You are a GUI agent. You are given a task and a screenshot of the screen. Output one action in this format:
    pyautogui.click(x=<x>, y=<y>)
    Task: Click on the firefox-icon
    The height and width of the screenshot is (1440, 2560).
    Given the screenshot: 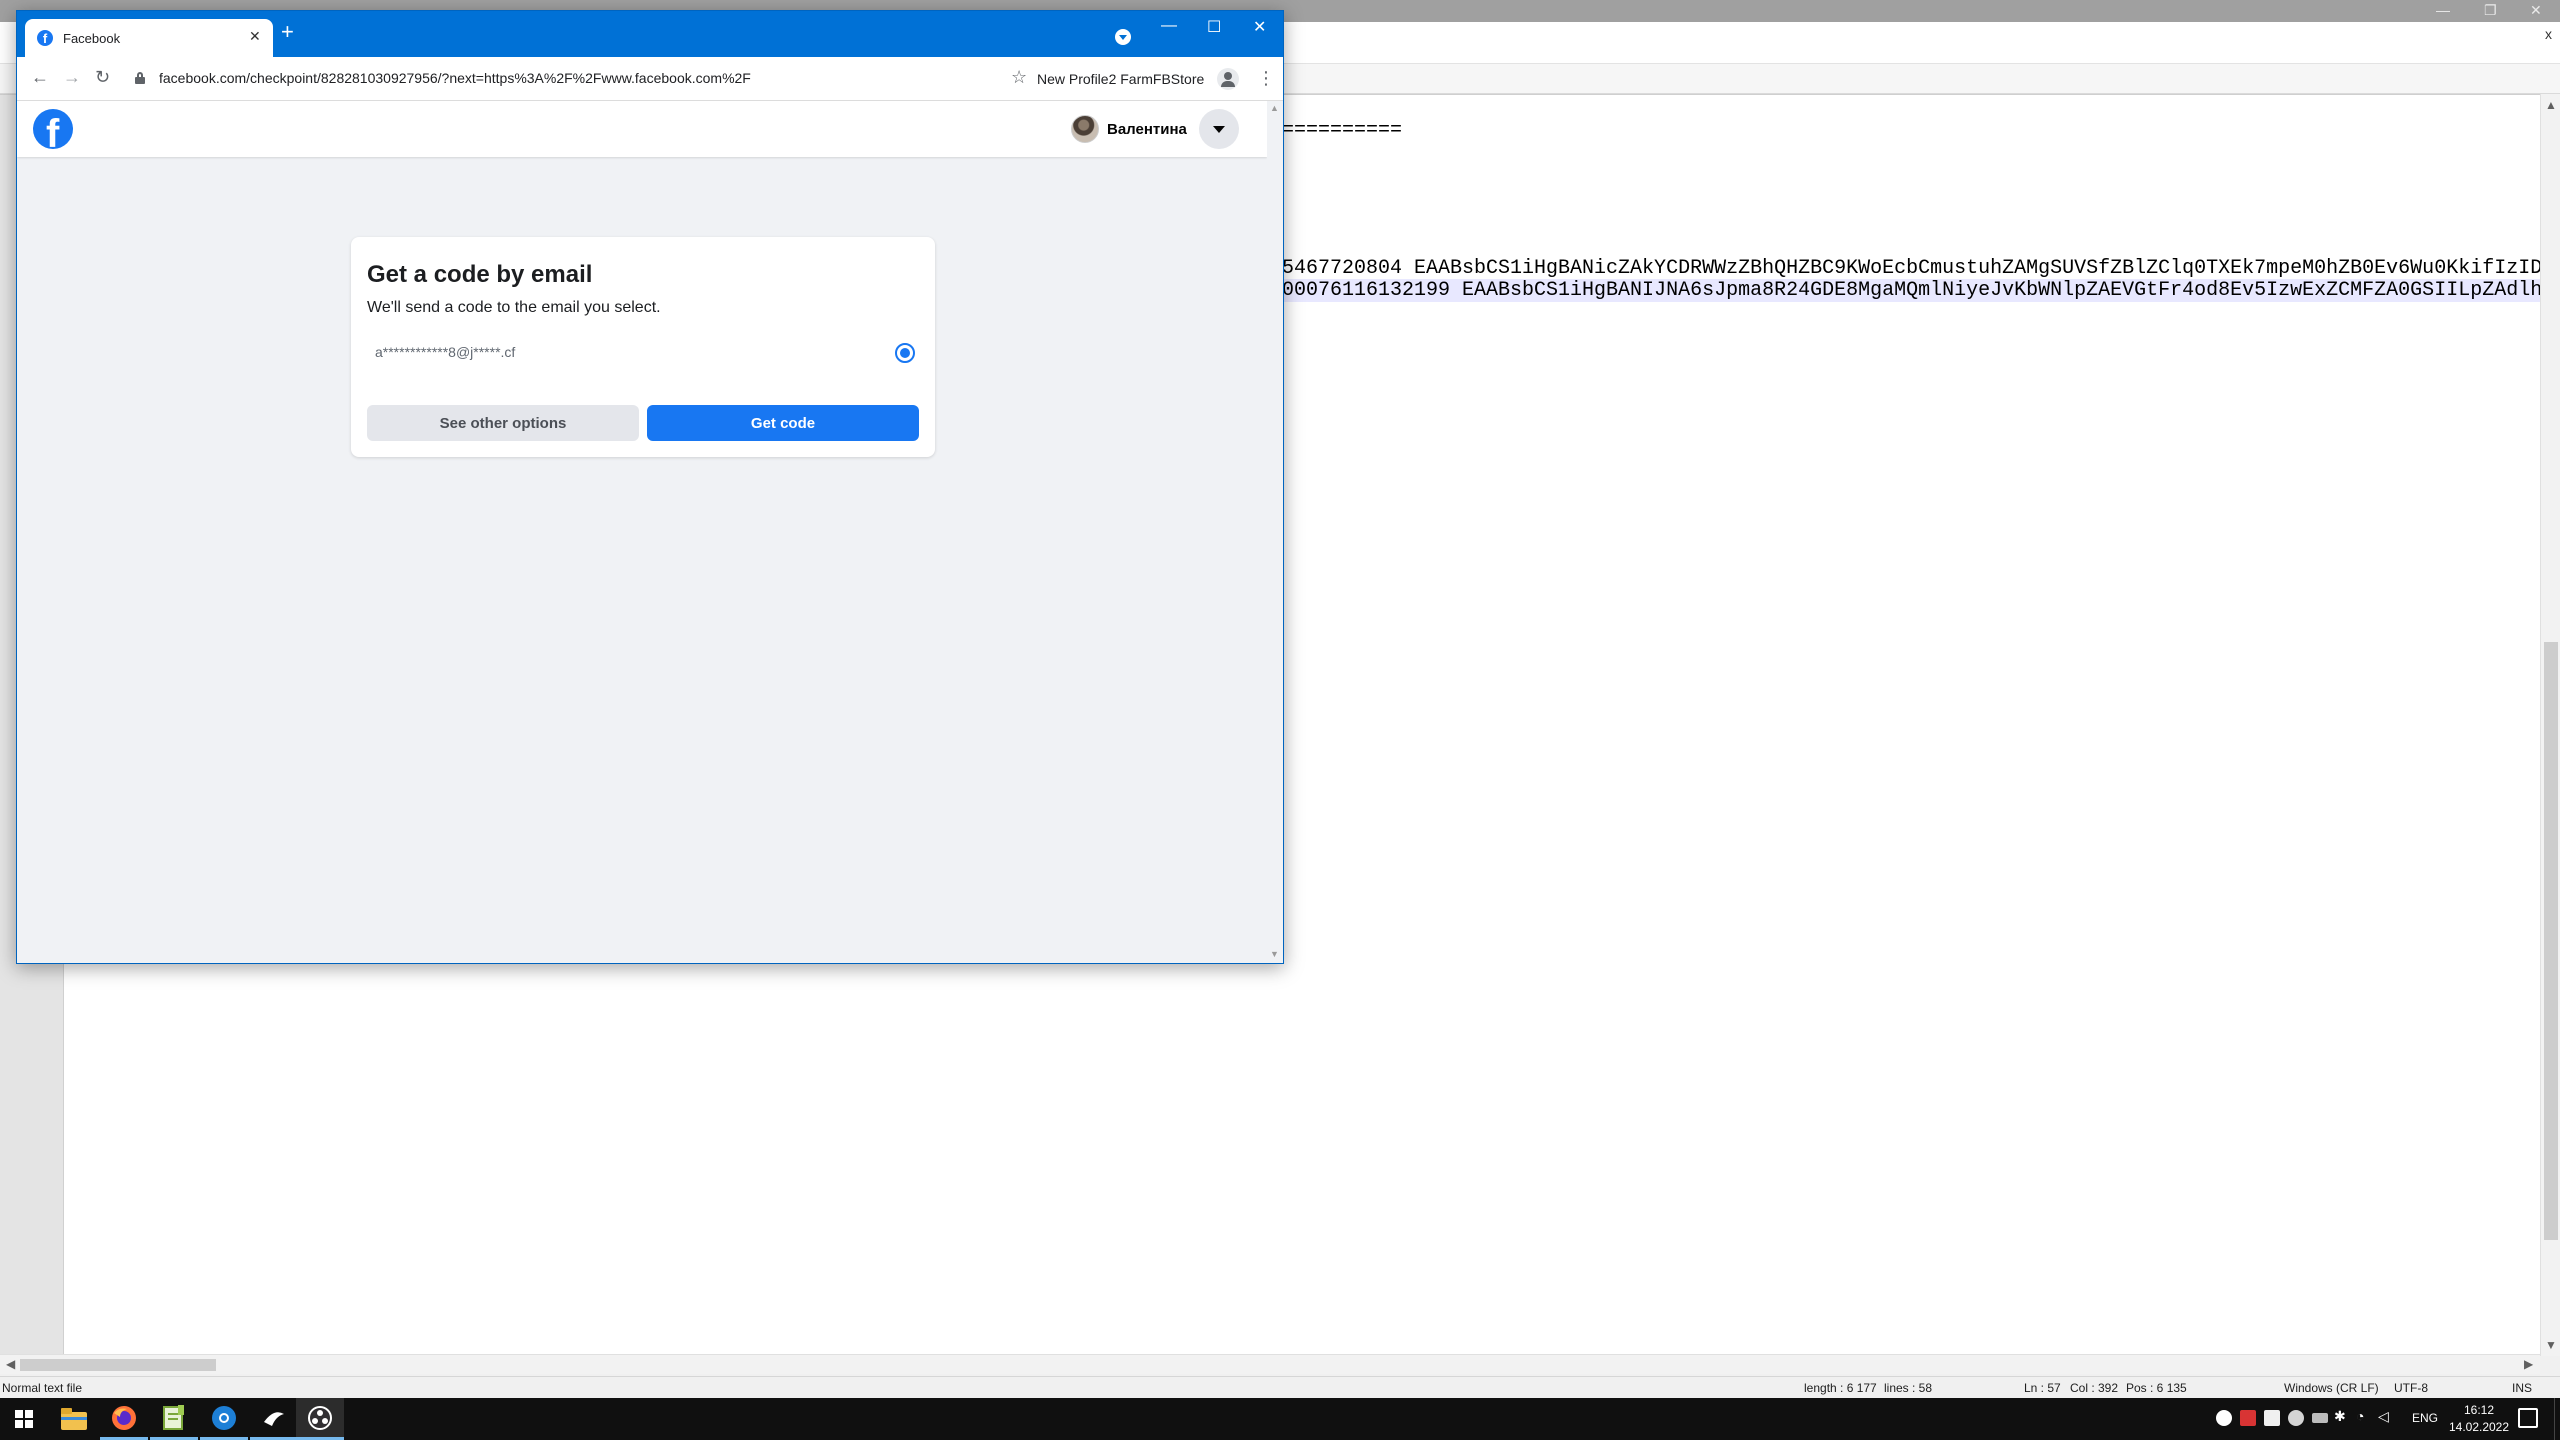 What is the action you would take?
    pyautogui.click(x=124, y=1417)
    